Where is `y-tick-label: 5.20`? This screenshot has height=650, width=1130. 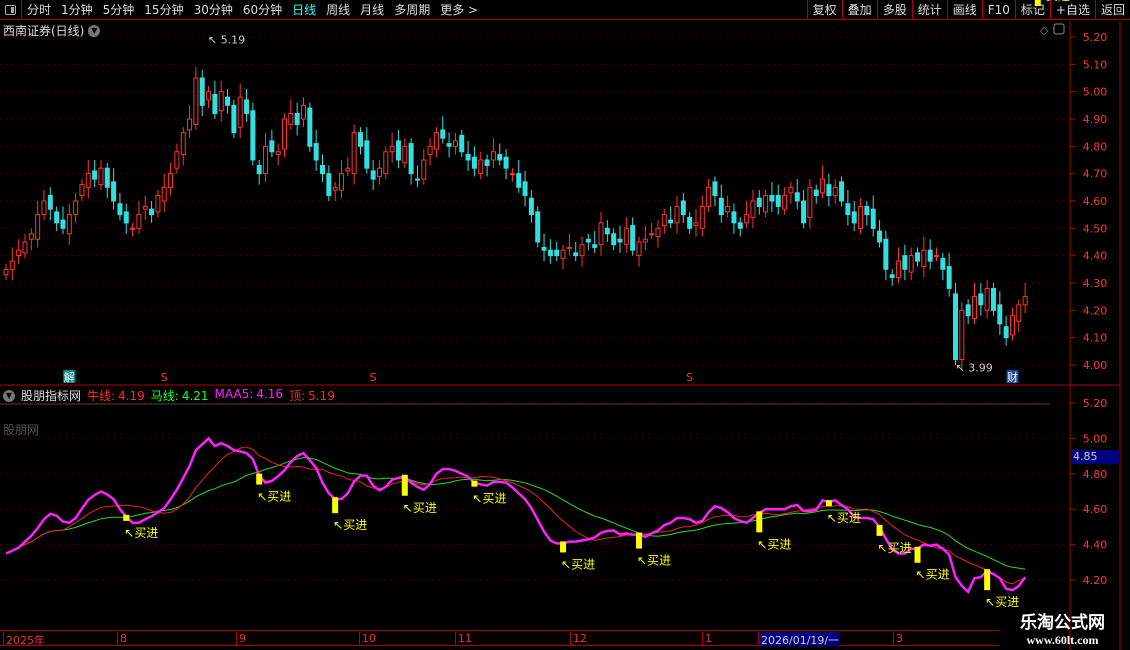 y-tick-label: 5.20 is located at coordinates (1095, 403).